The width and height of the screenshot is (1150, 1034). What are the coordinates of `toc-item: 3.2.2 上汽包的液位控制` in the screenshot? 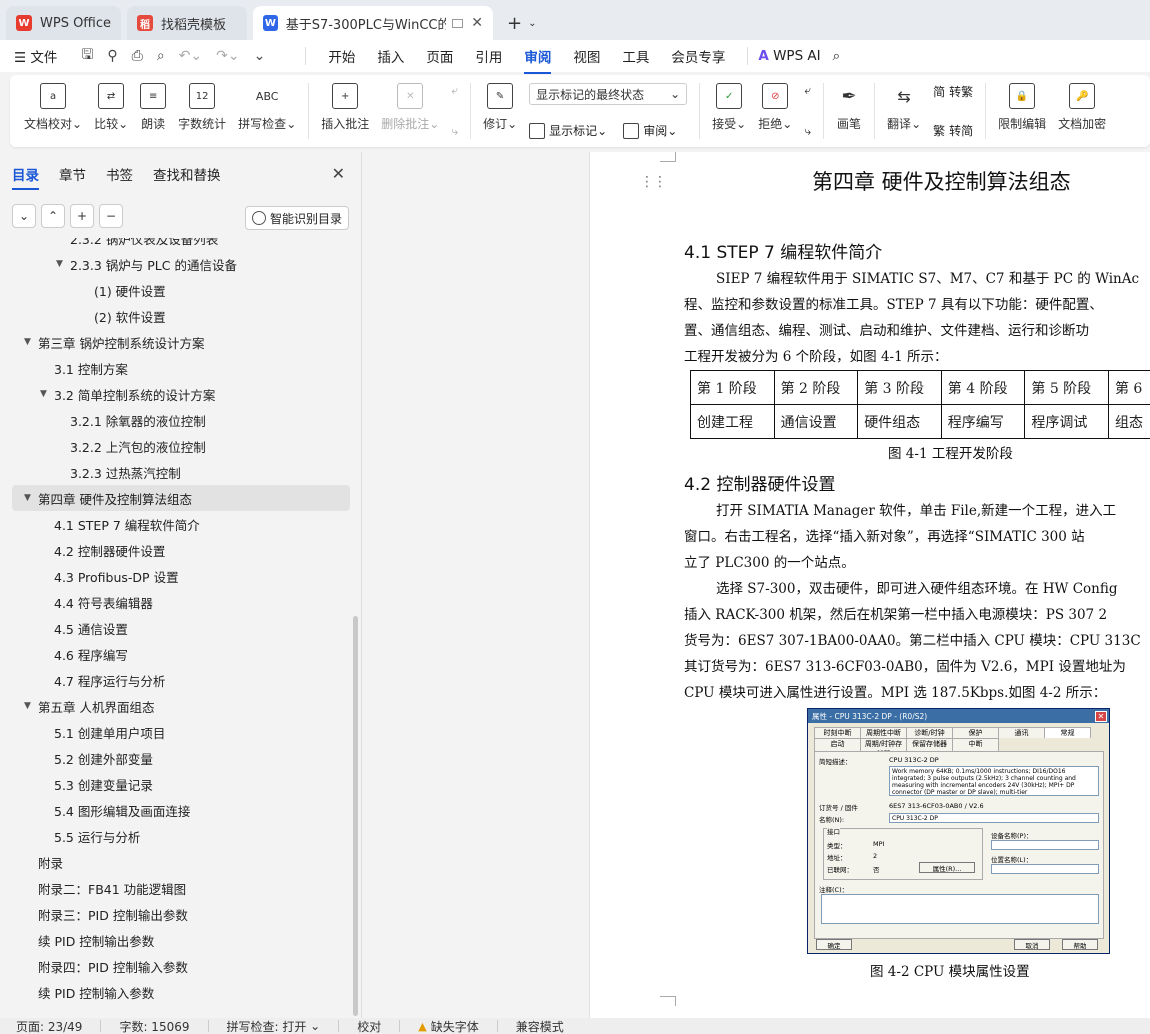 It's located at (181, 446).